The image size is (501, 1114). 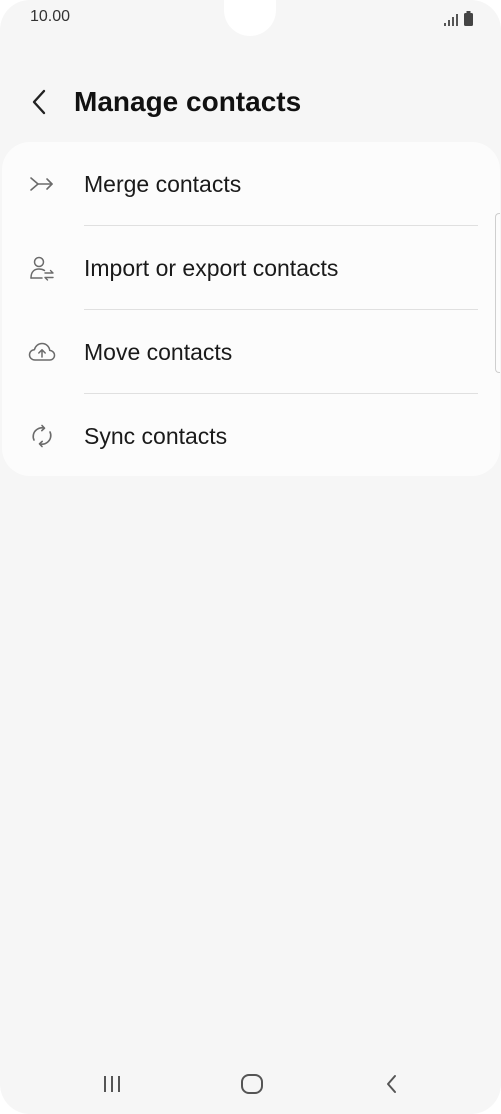 I want to click on page-title: Manage contacts, so click(x=188, y=101).